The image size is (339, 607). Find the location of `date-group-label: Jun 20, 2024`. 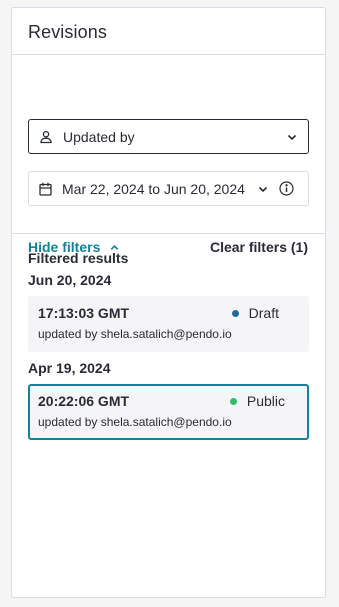

date-group-label: Jun 20, 2024 is located at coordinates (70, 280).